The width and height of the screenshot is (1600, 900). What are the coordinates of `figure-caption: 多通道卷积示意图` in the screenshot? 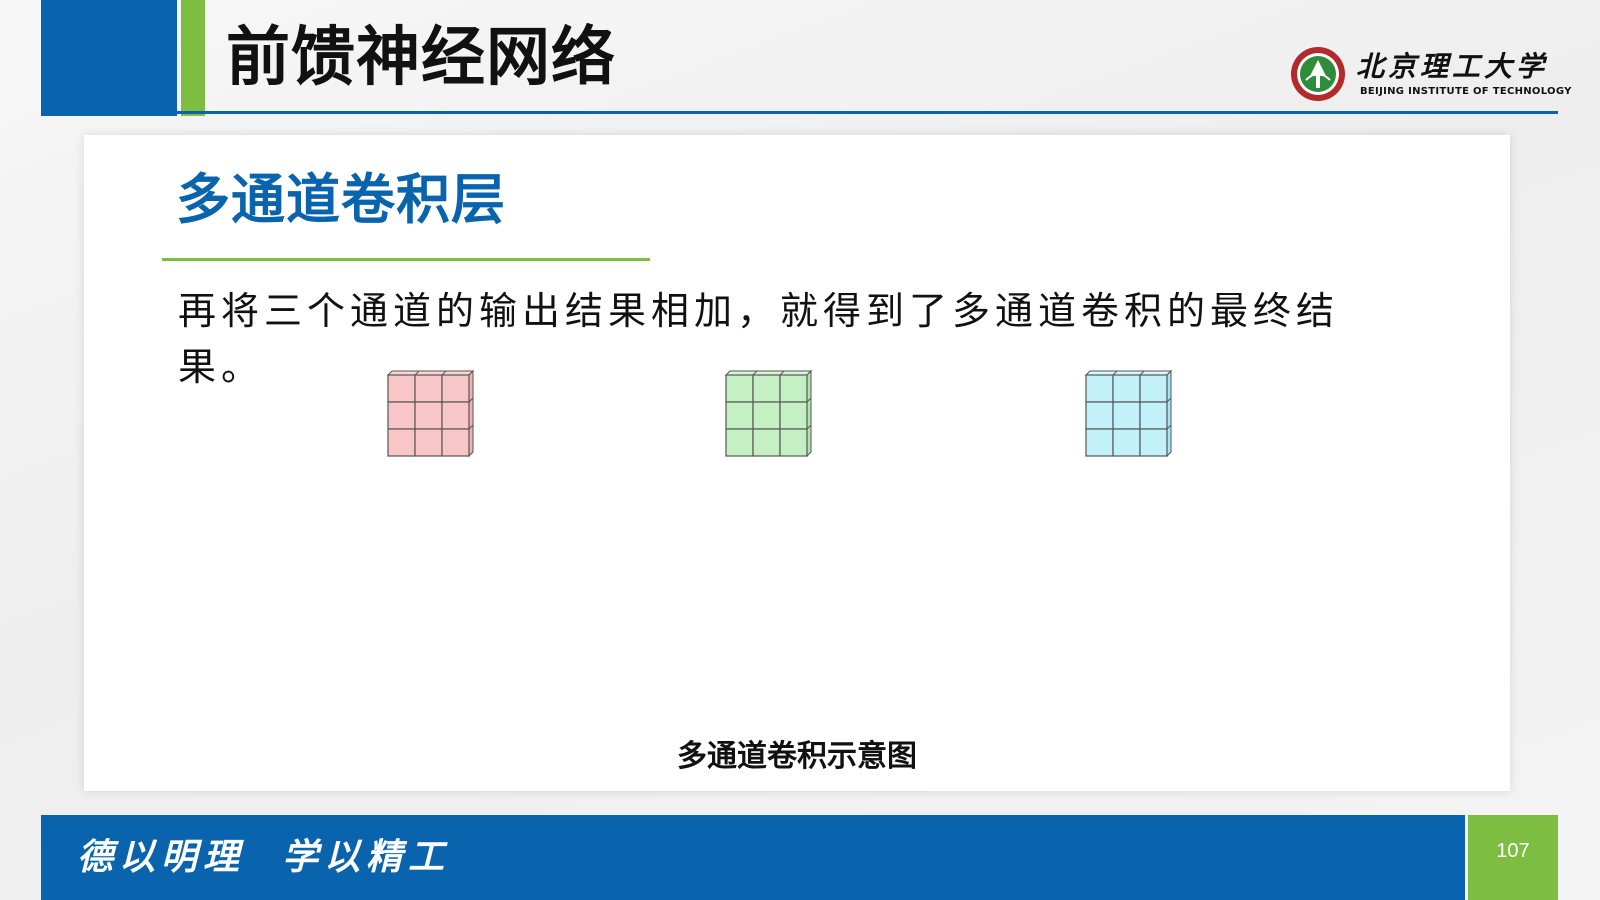 It's located at (797, 756).